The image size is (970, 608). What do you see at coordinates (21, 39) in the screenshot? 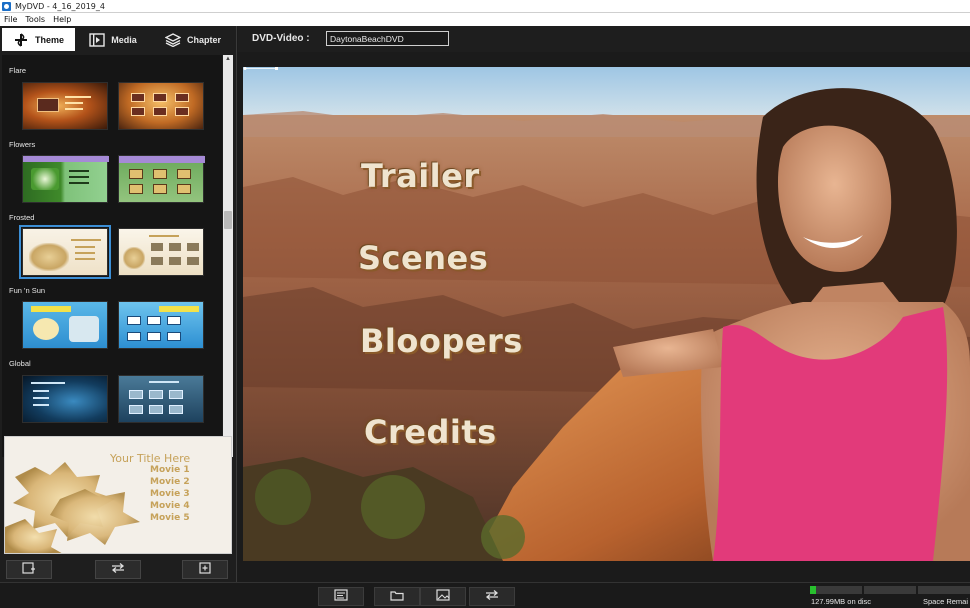
I see `theme-icon` at bounding box center [21, 39].